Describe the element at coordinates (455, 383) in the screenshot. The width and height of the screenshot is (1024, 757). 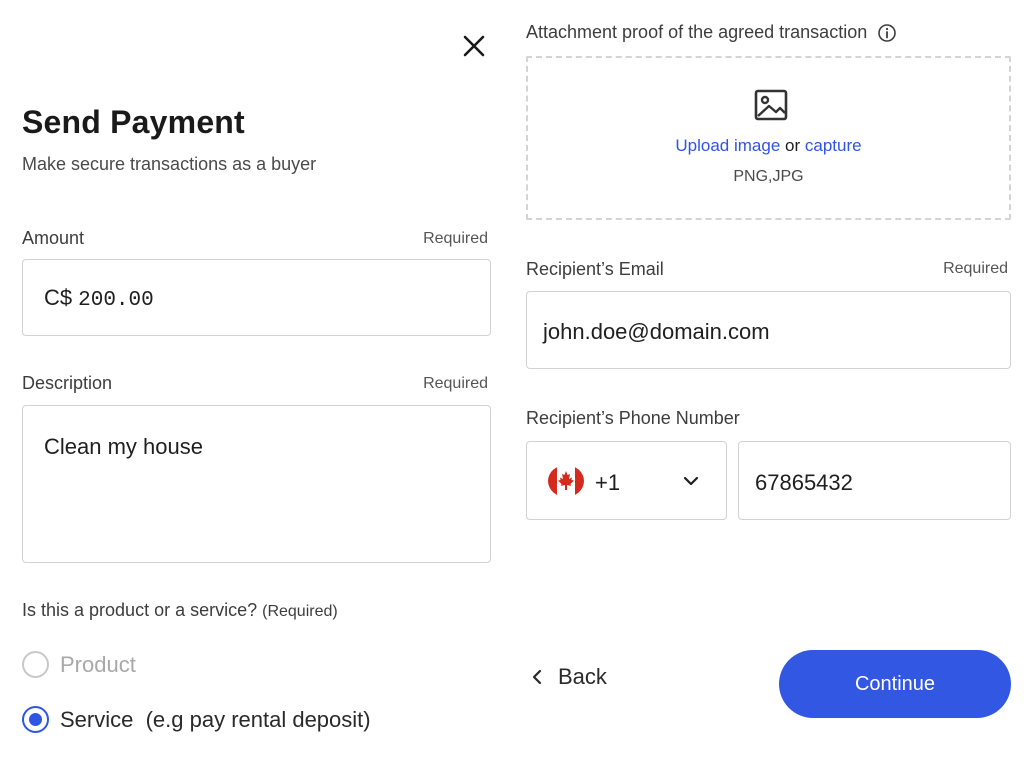
I see `description-required: Required` at that location.